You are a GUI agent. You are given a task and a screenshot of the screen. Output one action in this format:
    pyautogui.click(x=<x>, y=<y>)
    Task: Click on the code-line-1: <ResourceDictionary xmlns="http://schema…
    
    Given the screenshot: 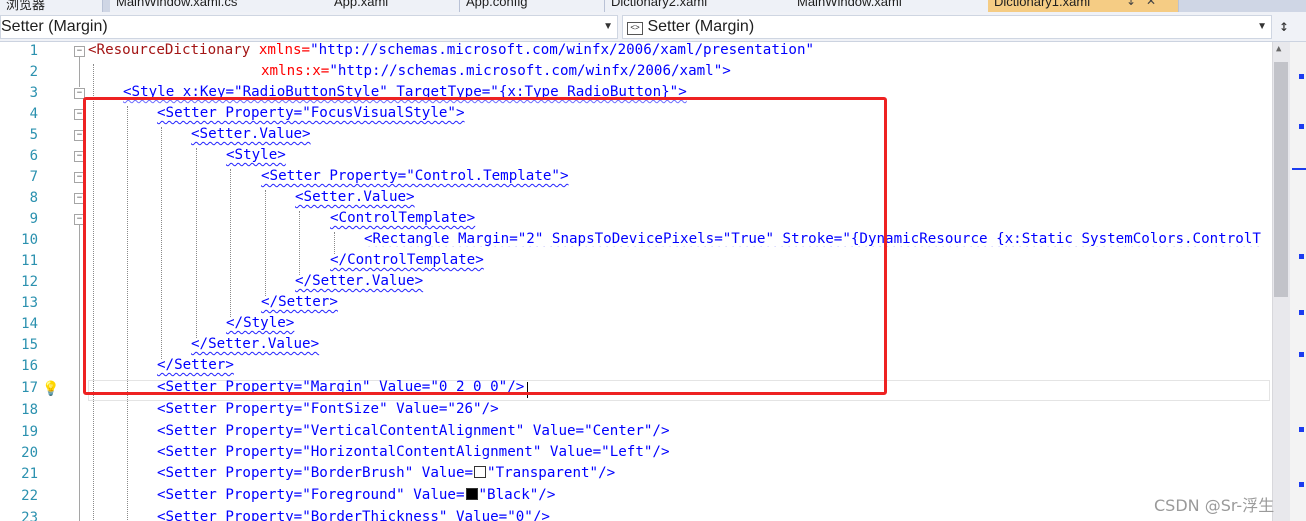 What is the action you would take?
    pyautogui.click(x=451, y=50)
    